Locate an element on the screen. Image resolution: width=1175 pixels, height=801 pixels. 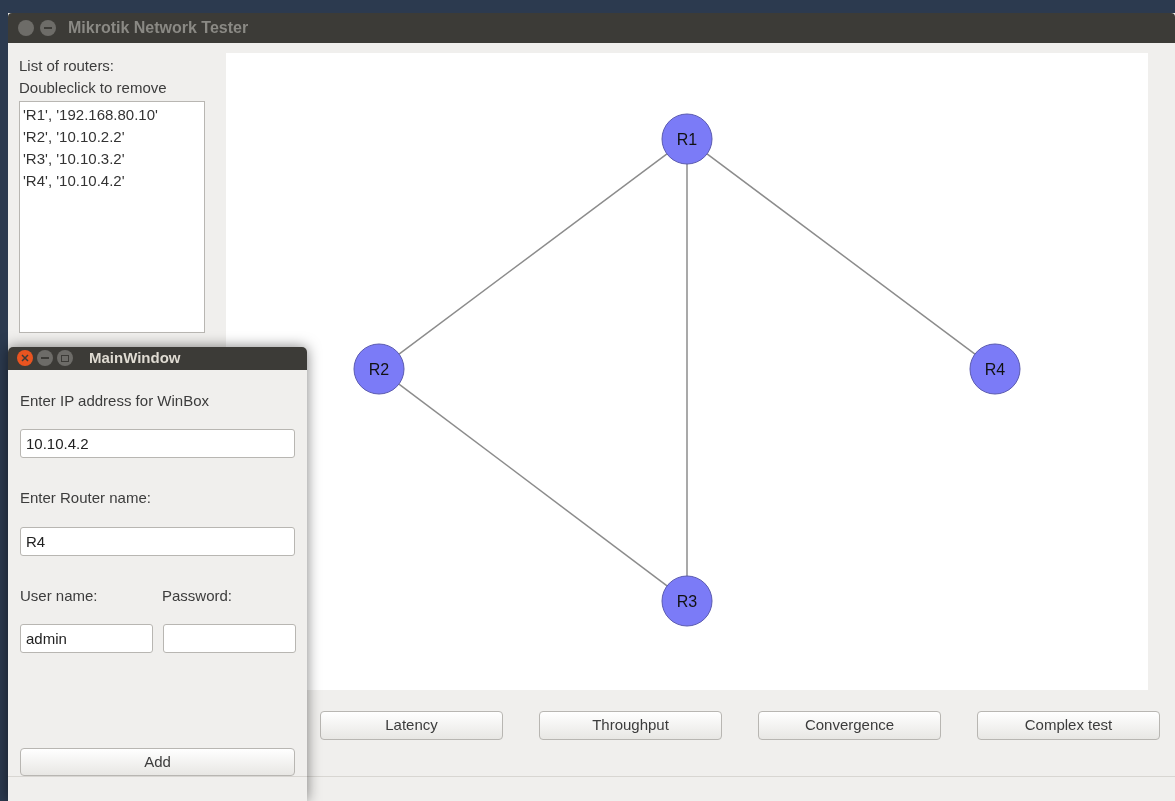
node-label: R3 is located at coordinates (687, 601).